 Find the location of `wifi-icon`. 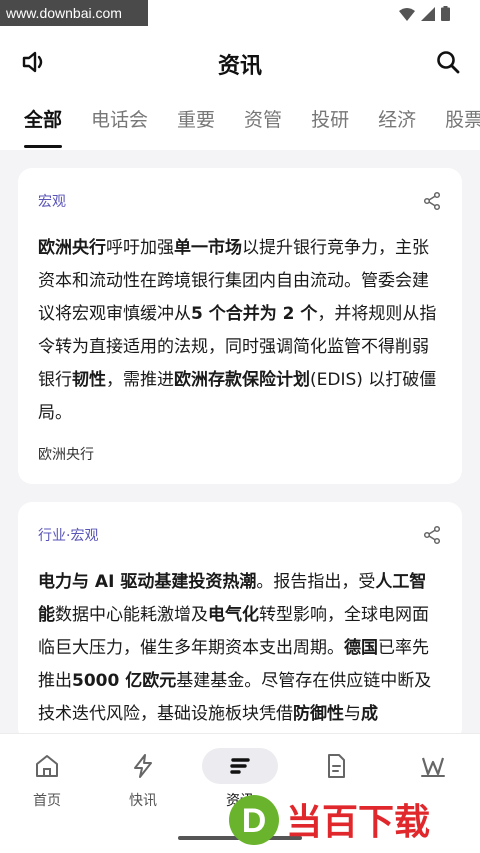

wifi-icon is located at coordinates (407, 14).